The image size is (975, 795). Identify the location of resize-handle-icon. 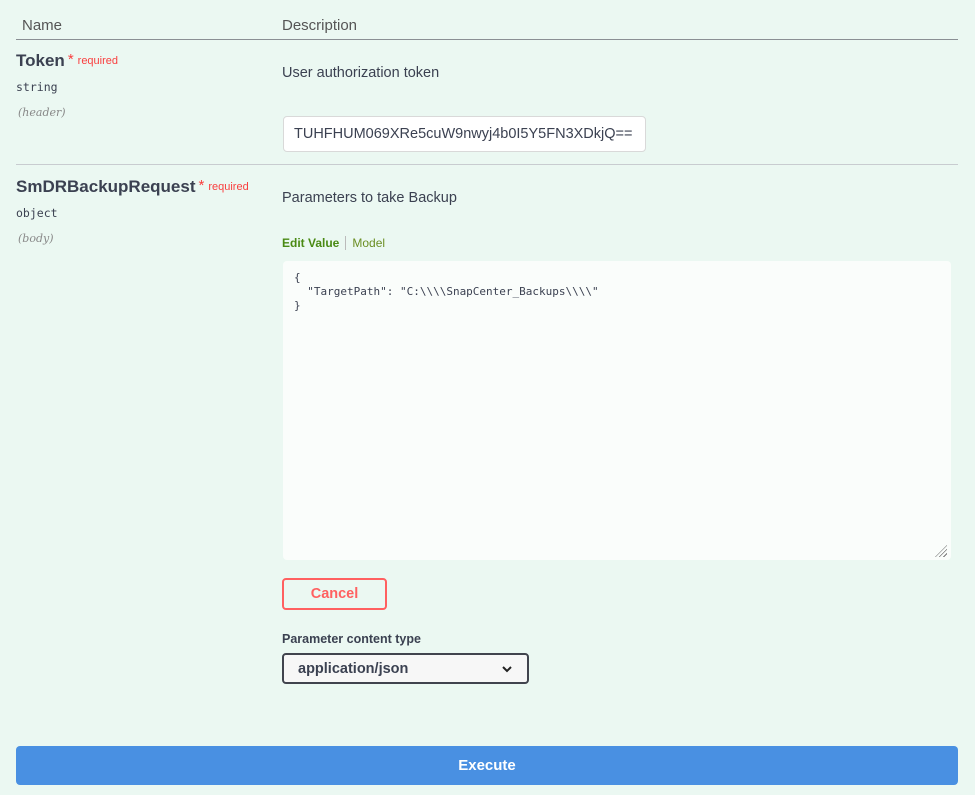
(941, 551).